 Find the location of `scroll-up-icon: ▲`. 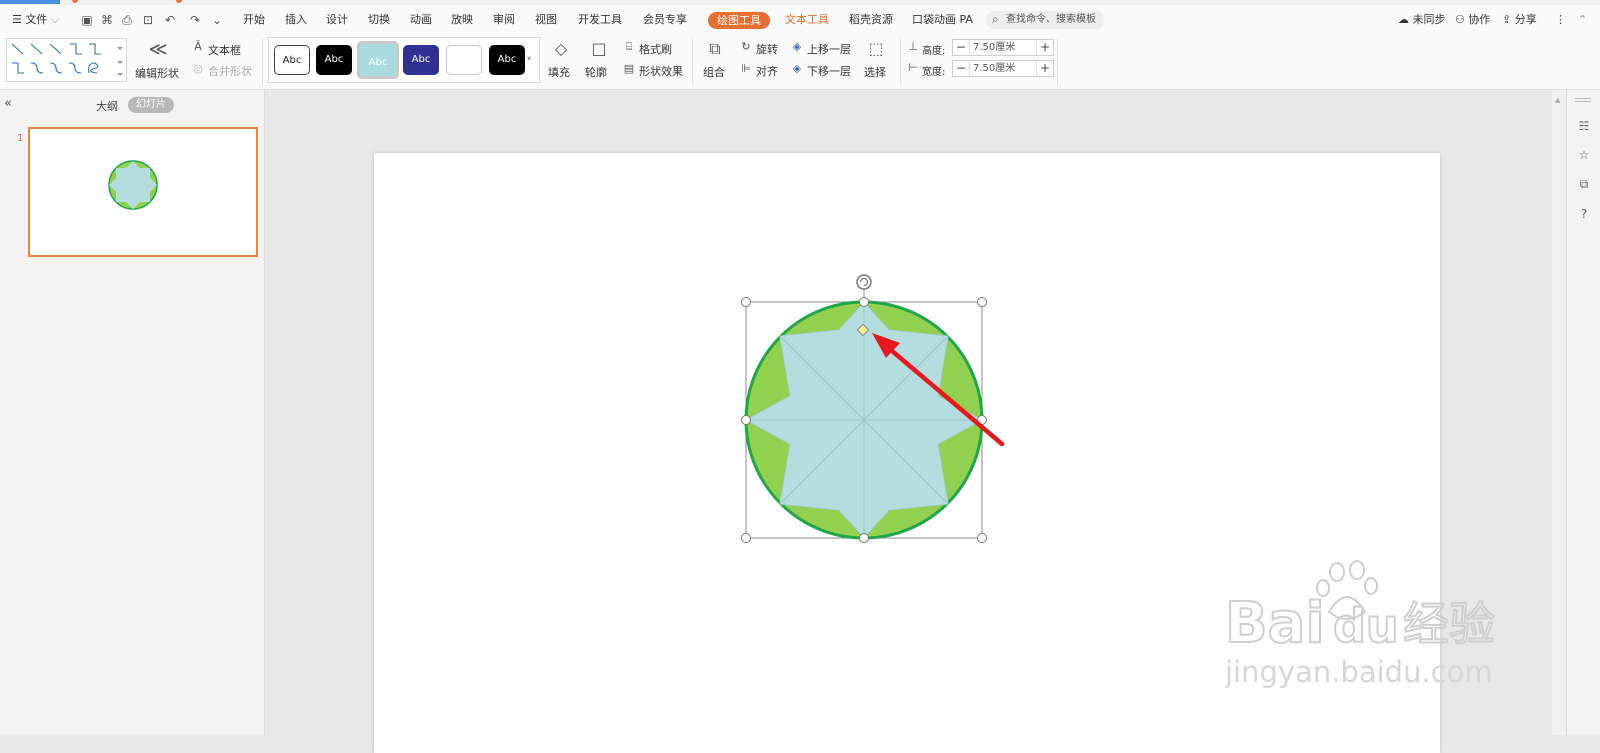

scroll-up-icon: ▲ is located at coordinates (1557, 100).